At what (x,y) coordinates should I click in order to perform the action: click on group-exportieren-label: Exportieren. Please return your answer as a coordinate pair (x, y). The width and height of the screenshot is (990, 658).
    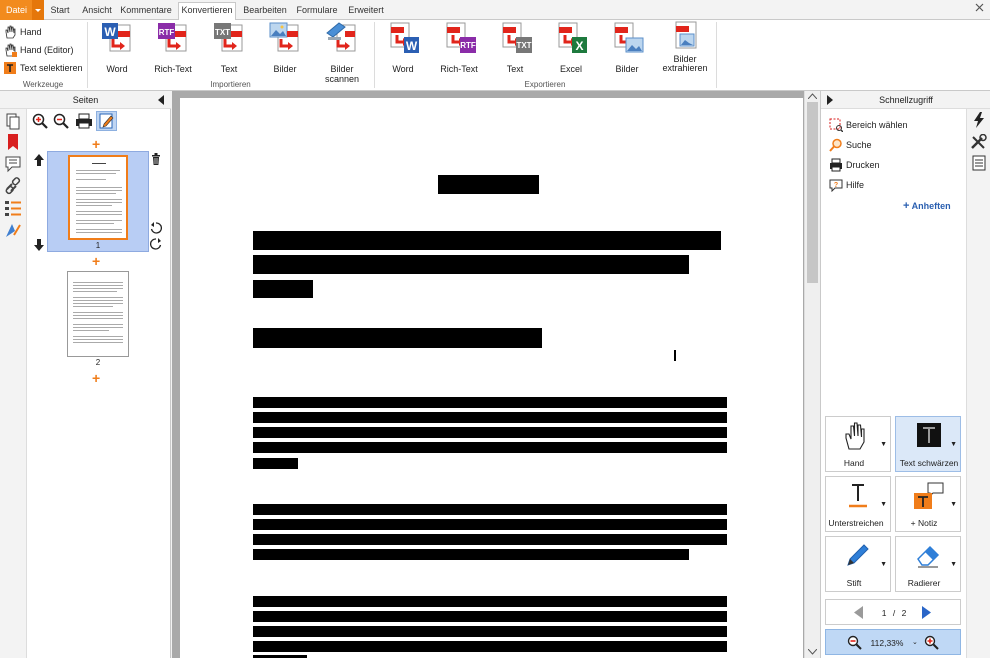
    Looking at the image, I should click on (545, 84).